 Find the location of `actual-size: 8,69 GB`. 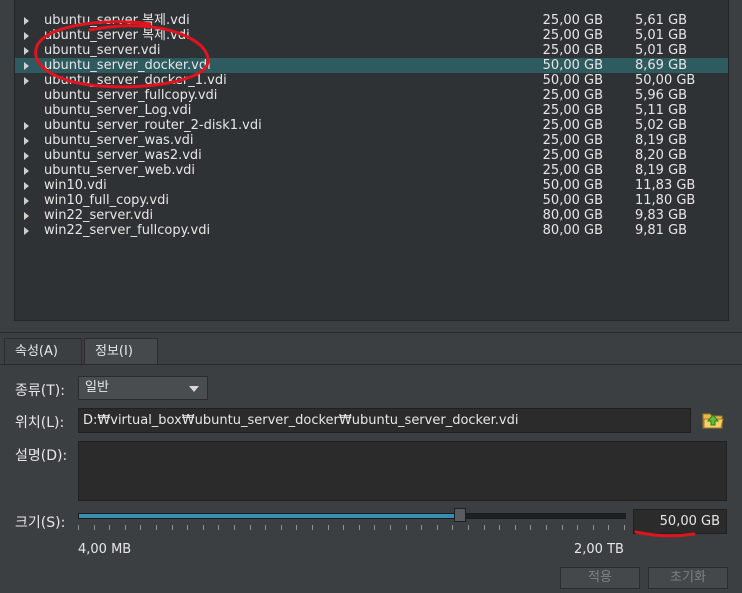

actual-size: 8,69 GB is located at coordinates (661, 65).